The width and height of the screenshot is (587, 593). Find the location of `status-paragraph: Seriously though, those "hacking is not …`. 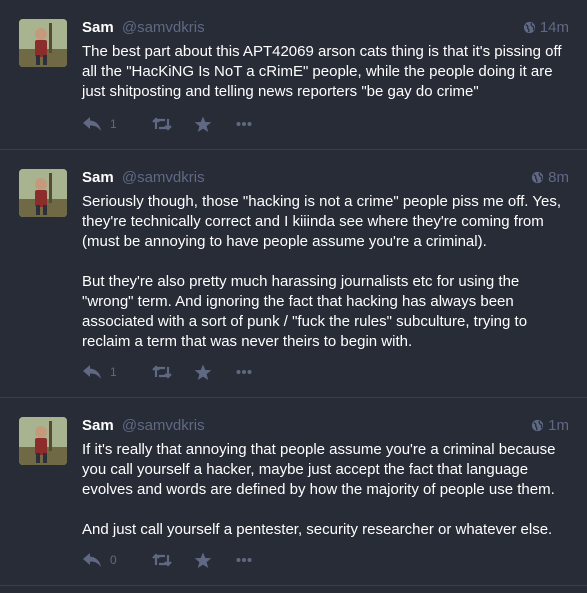

status-paragraph: Seriously though, those "hacking is not … is located at coordinates (321, 221).